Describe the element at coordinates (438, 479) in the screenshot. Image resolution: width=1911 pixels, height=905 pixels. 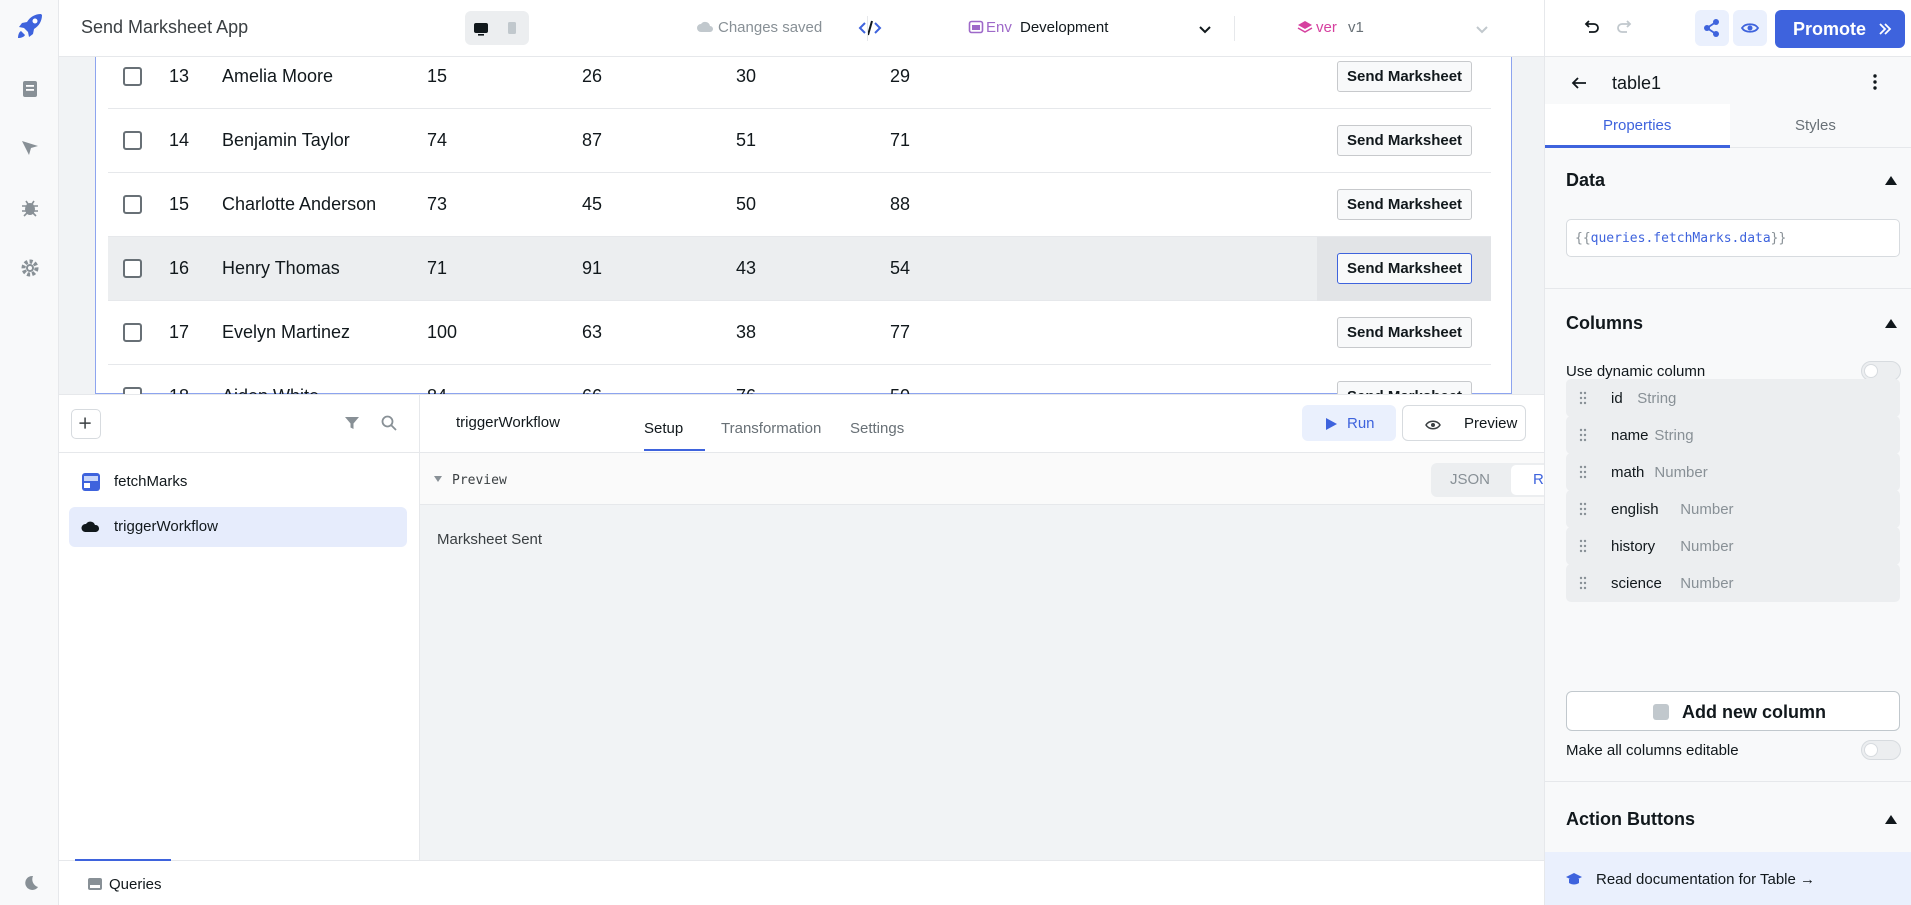
I see `collapse-caret-icon` at that location.